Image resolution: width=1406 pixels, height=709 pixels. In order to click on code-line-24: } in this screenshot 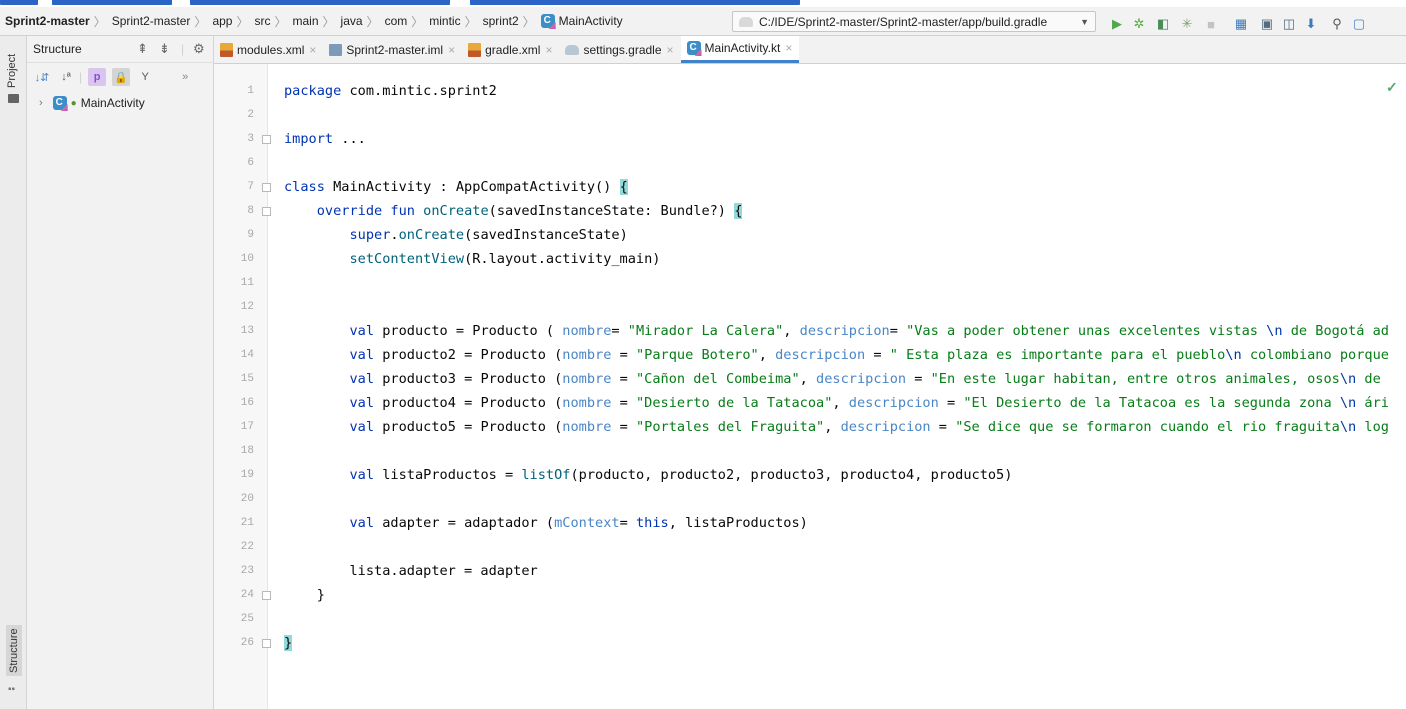, I will do `click(304, 595)`.